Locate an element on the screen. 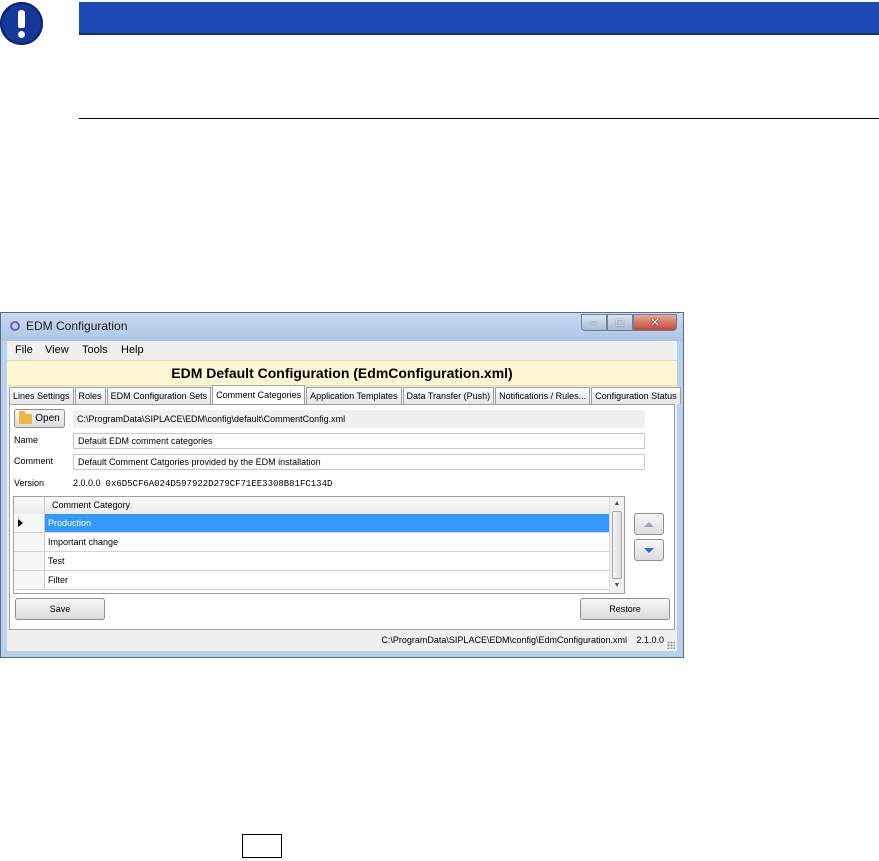 Image resolution: width=879 pixels, height=861 pixels. table-row: Important change is located at coordinates (312, 542).